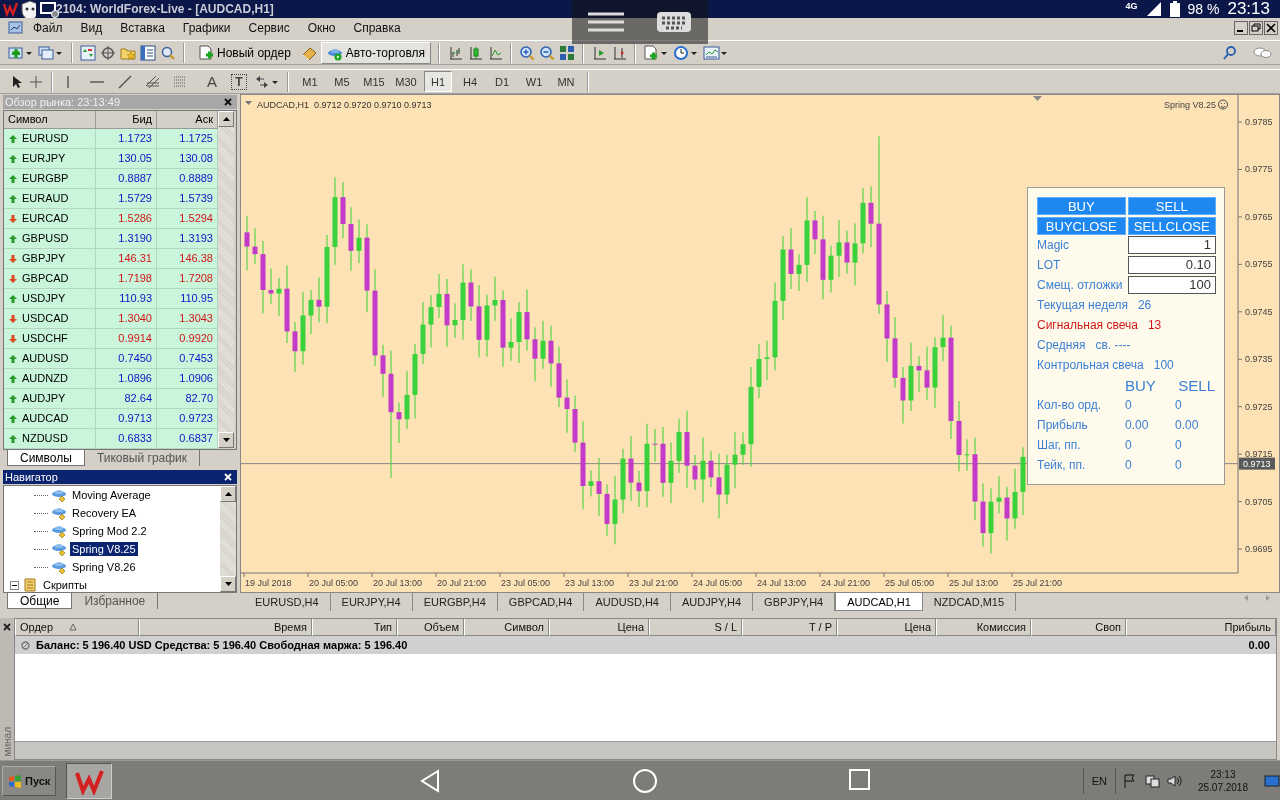  Describe the element at coordinates (89, 780) in the screenshot. I see `taskbar-app-button` at that location.